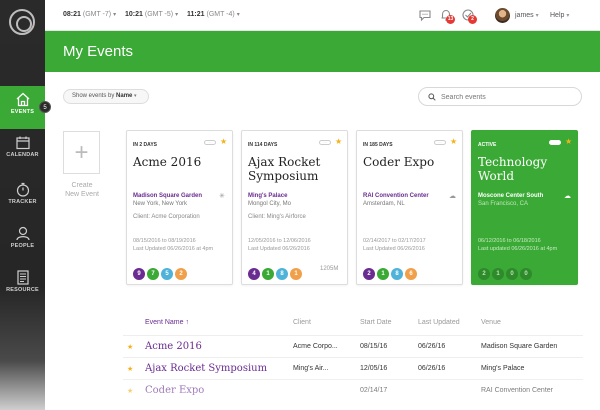  I want to click on plus-icon: +, so click(81, 152).